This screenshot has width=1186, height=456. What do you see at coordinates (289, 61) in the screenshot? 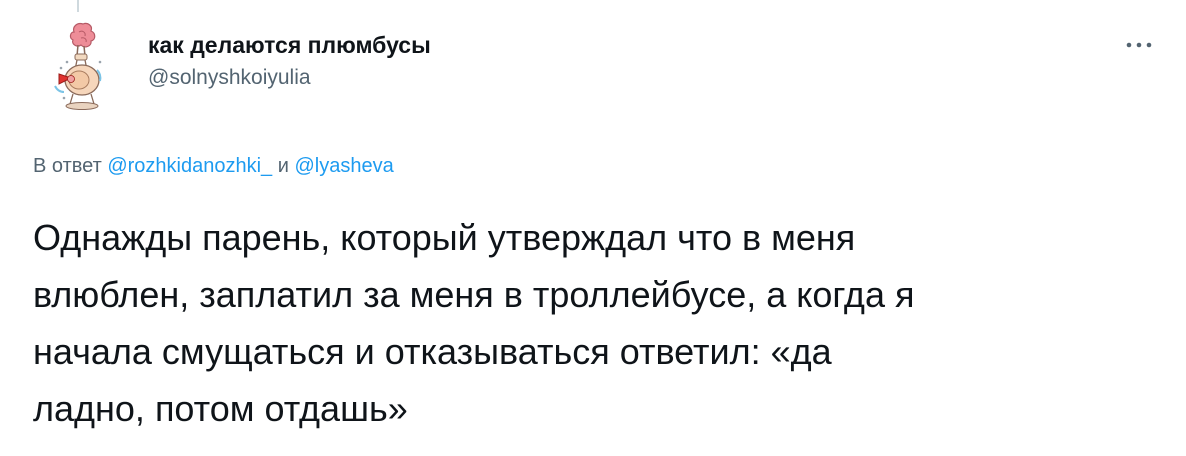
I see `tweet-author: как делаются плюмбусы @solnyshkoiyulia` at bounding box center [289, 61].